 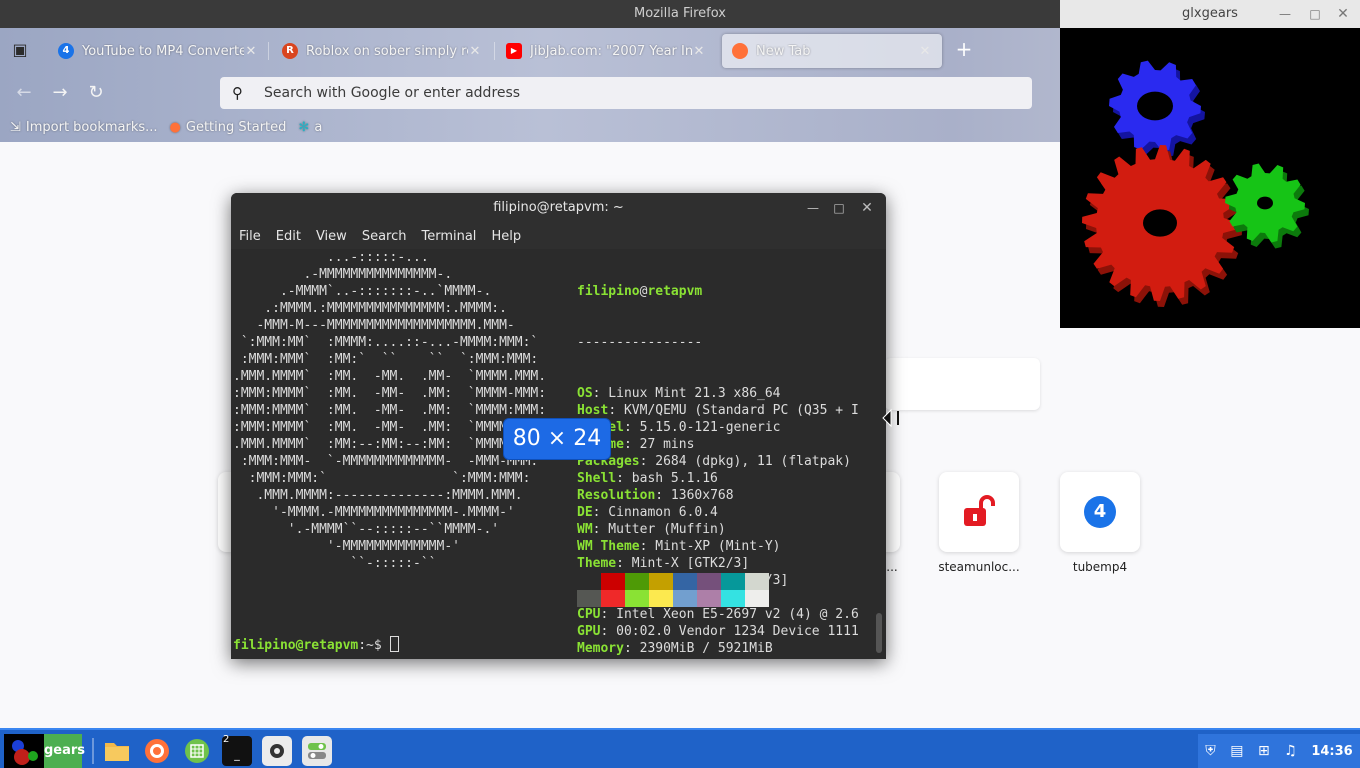 I want to click on logo-line: '-MMMM.-MMMMMMMMMMMMMMM-.MMMM-', so click(x=374, y=512).